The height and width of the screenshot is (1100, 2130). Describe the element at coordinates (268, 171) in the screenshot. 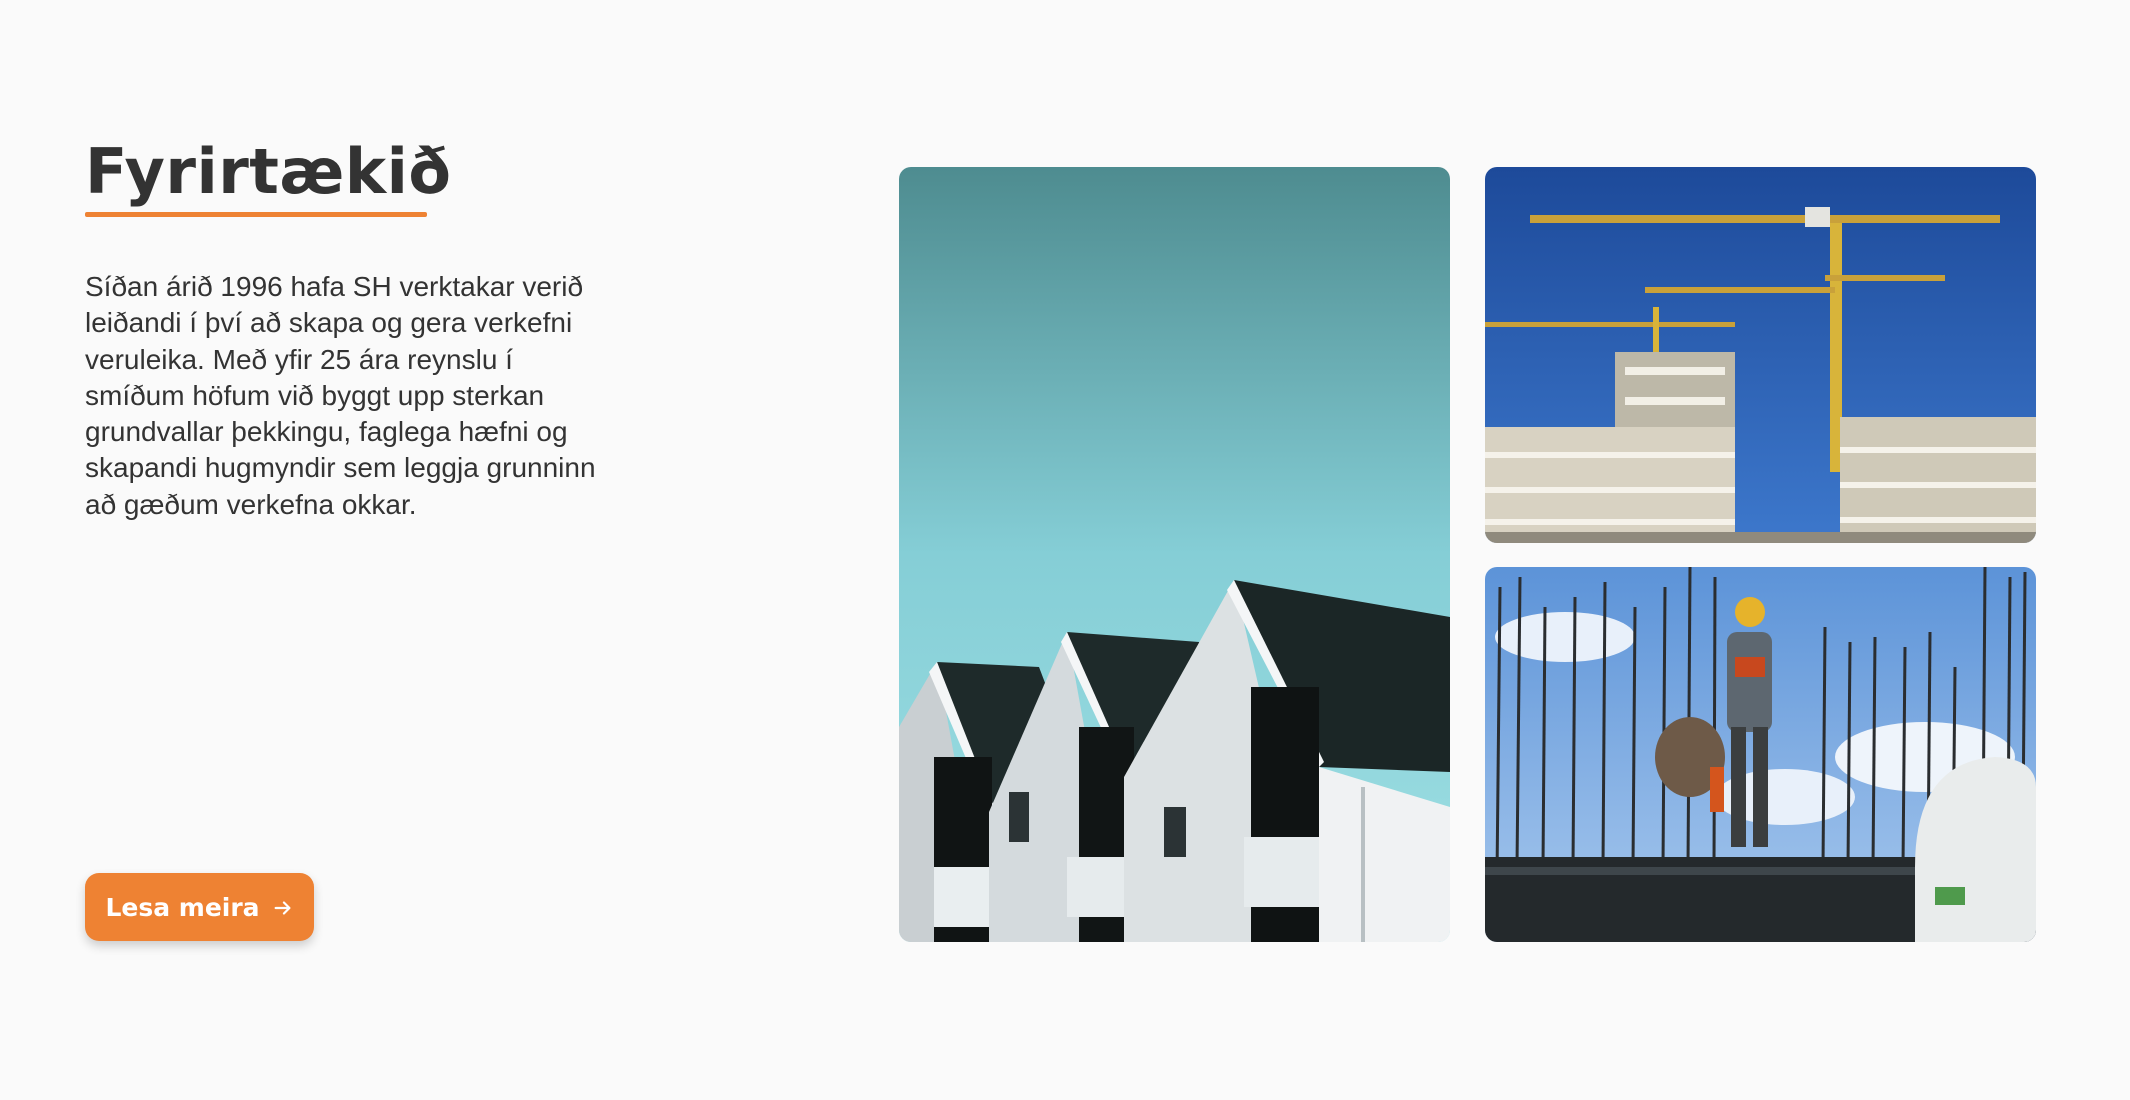

I see `section-title: Fyrirtækið` at that location.